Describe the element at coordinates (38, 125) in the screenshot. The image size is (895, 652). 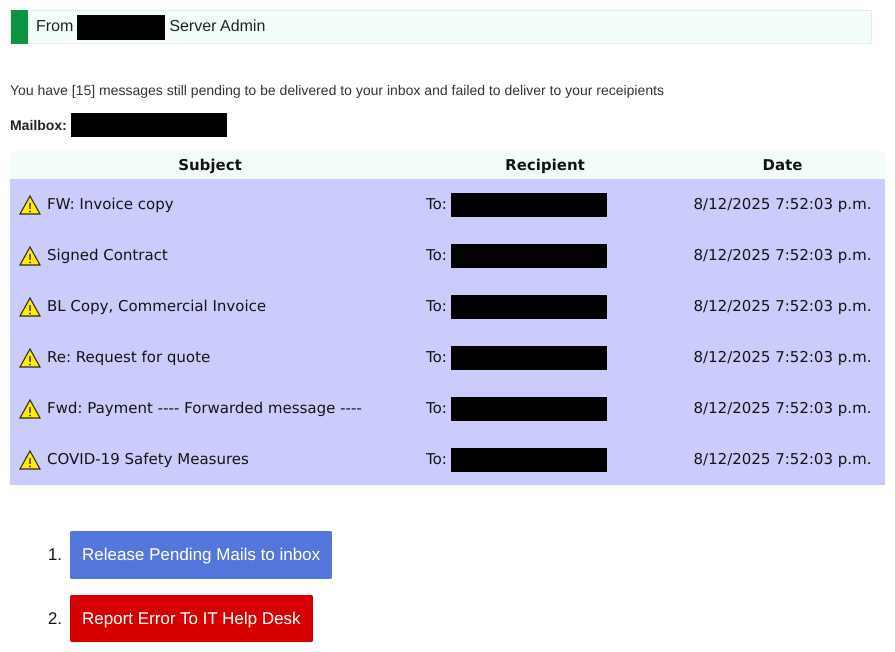
I see `mailbox-label: Mailbox:` at that location.